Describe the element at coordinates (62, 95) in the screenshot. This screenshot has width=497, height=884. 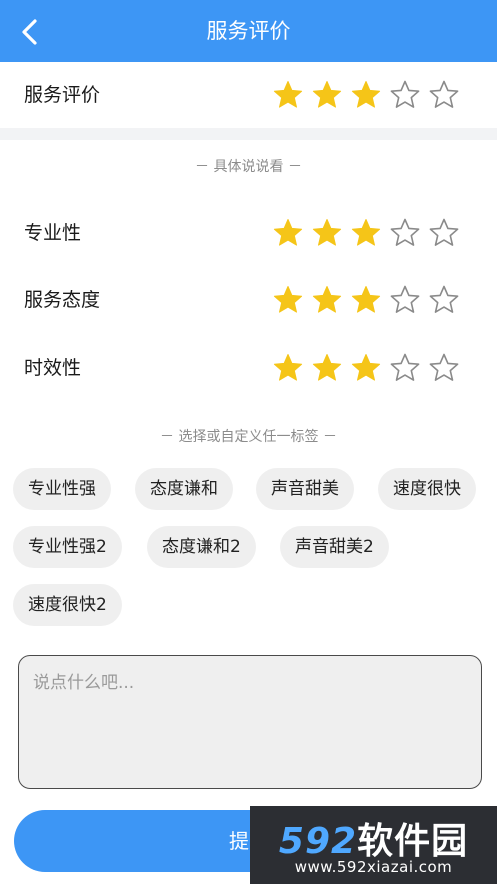
I see `overall-rating-label: 服务评价` at that location.